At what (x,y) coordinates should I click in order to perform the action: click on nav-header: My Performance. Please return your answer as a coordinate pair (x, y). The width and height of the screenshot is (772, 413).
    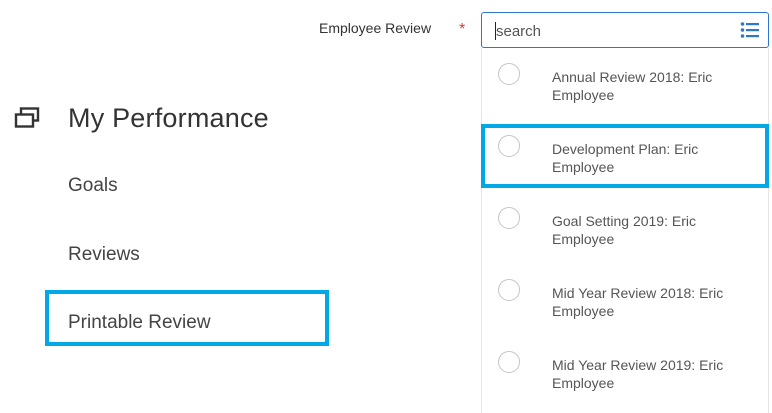
    Looking at the image, I should click on (140, 118).